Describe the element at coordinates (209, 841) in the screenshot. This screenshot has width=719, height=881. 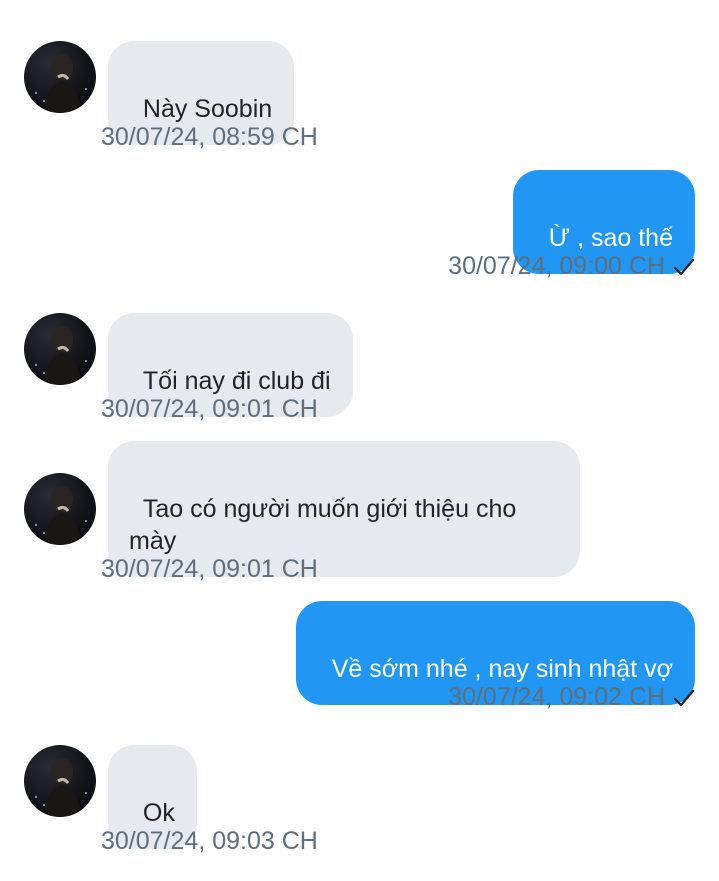
I see `message-timestamp: 30/07/24, 09:03 CH` at that location.